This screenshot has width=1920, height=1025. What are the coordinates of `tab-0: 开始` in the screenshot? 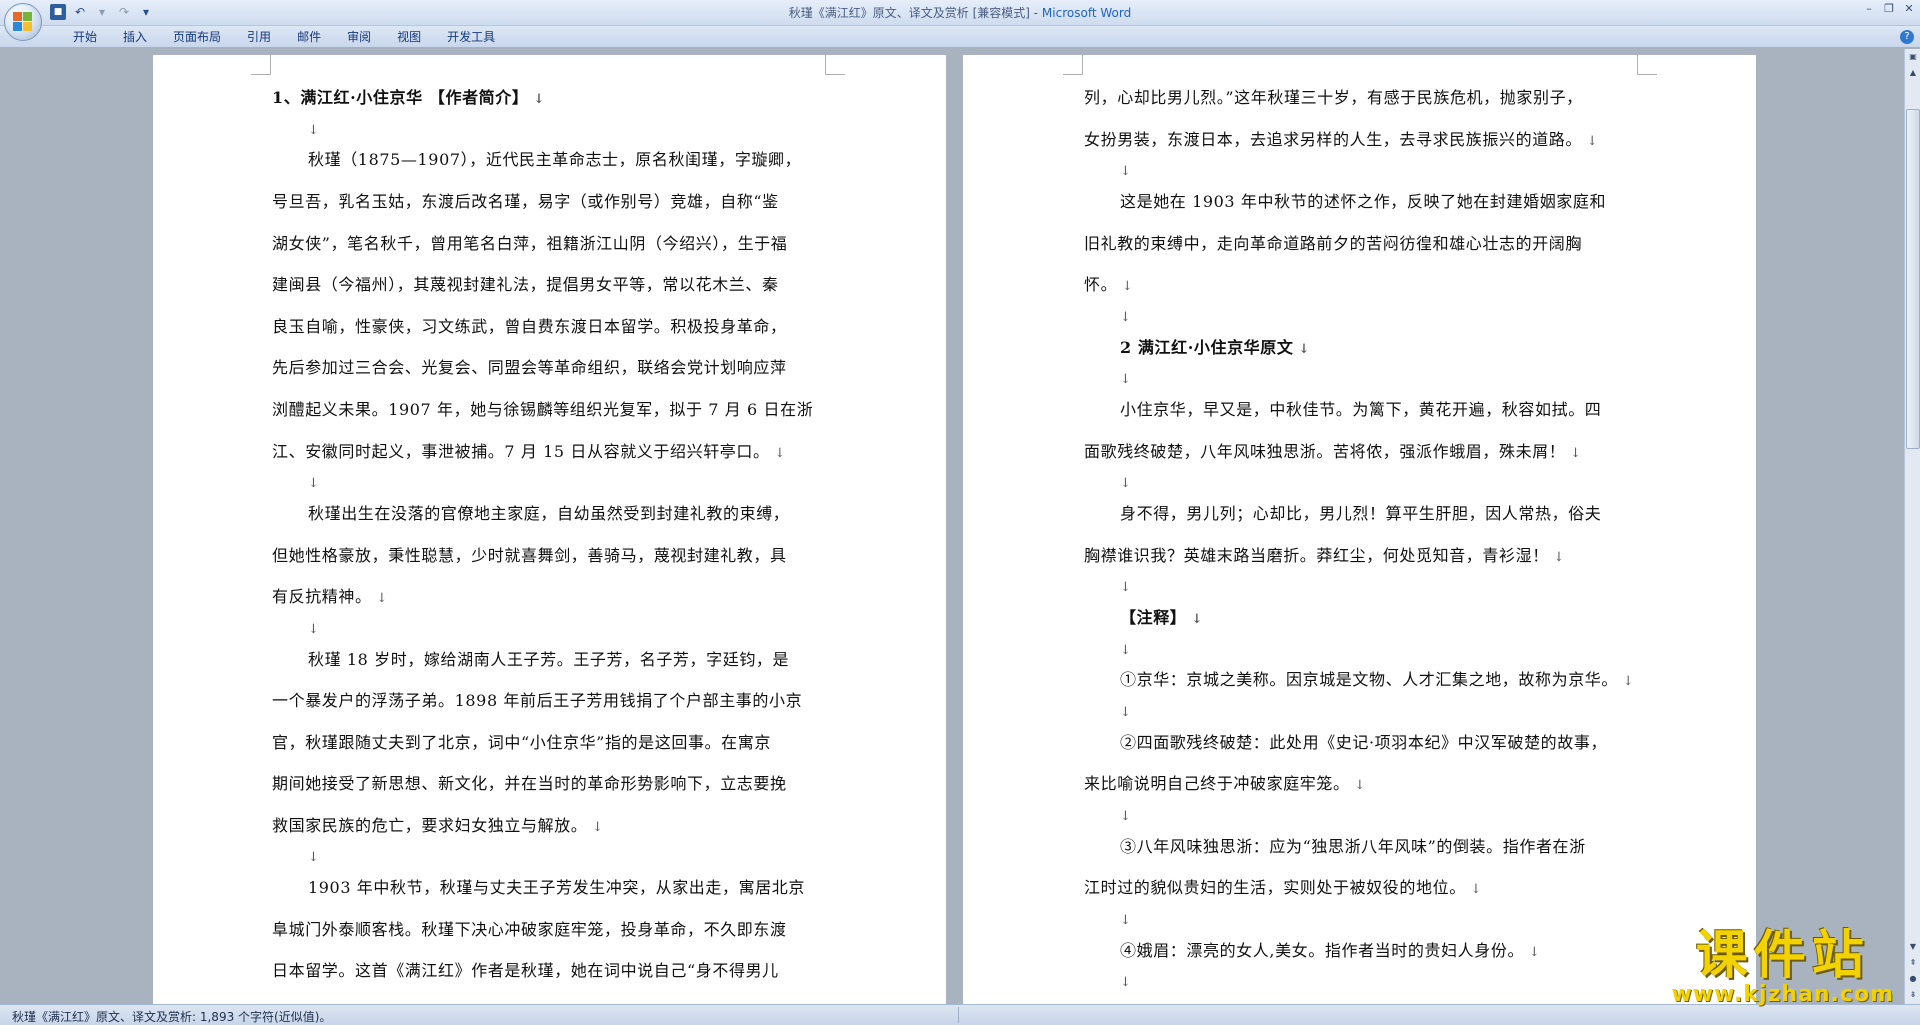 It's located at (85, 37).